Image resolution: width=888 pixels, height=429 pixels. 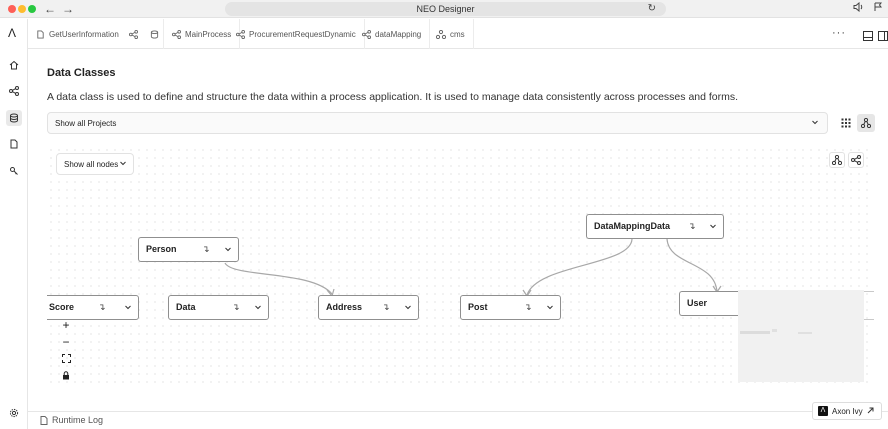 I want to click on hierarchy-icon, so click(x=837, y=160).